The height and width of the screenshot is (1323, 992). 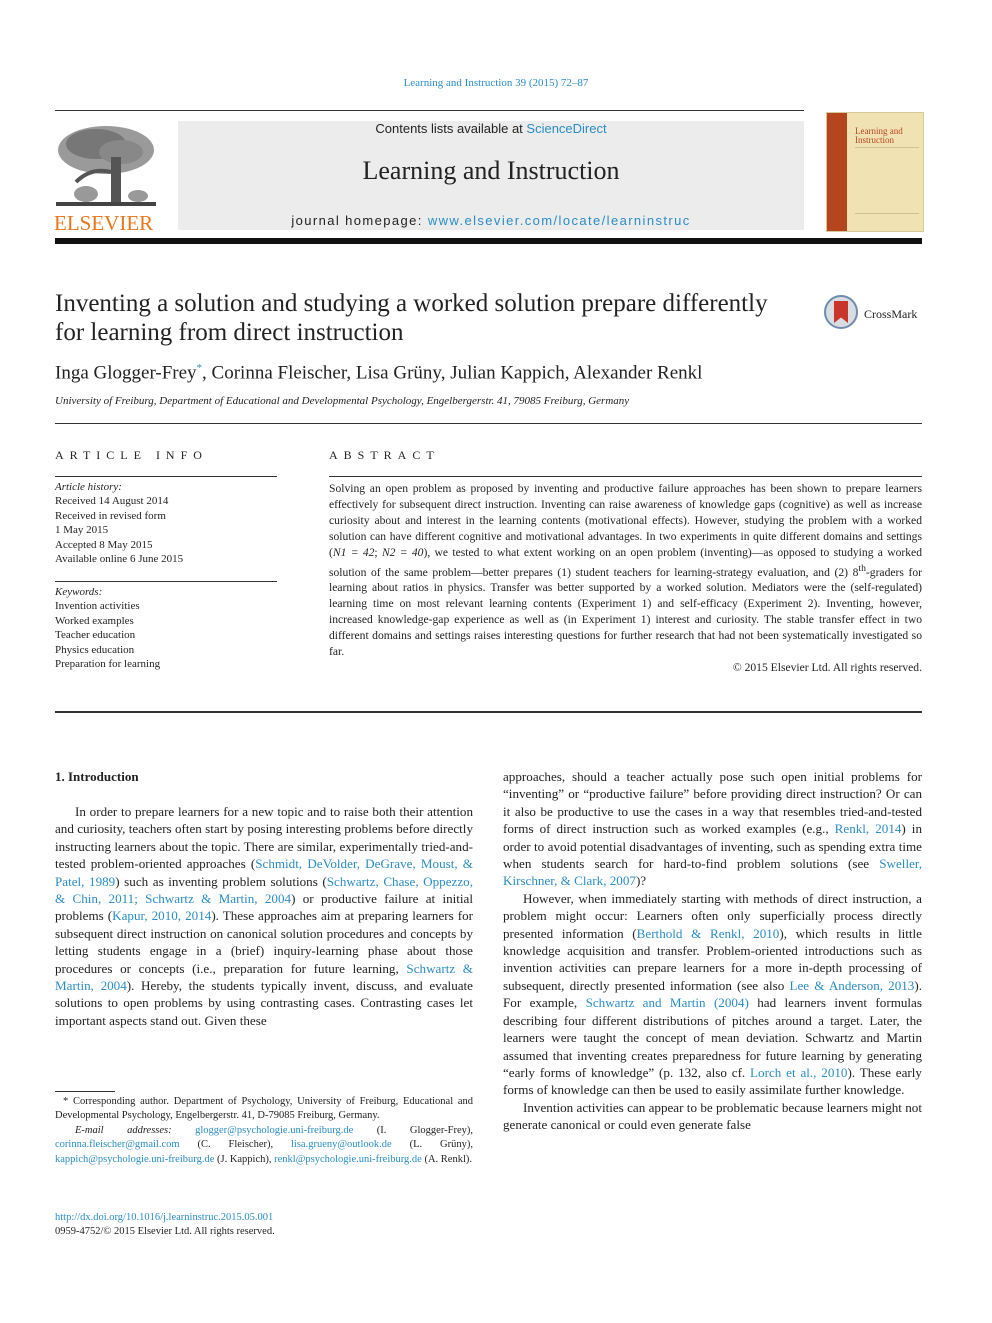 What do you see at coordinates (507, 372) in the screenshot?
I see `author-name: Julian Kappich` at bounding box center [507, 372].